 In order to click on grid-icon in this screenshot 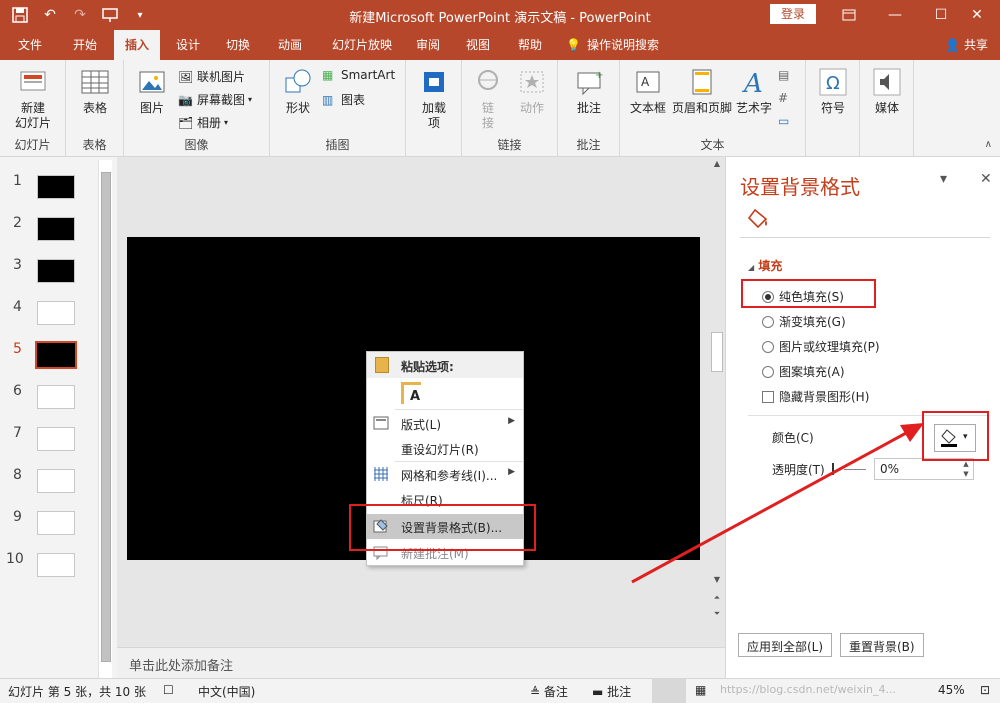, I will do `click(381, 474)`.